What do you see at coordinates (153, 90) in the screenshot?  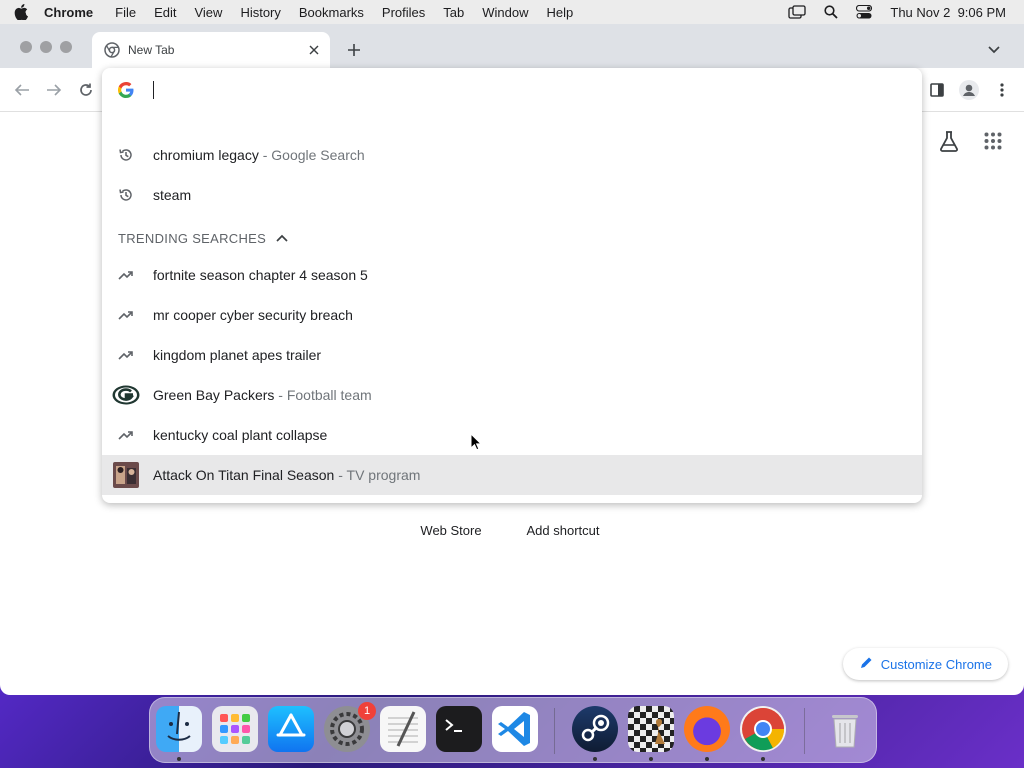 I see `text-caret` at bounding box center [153, 90].